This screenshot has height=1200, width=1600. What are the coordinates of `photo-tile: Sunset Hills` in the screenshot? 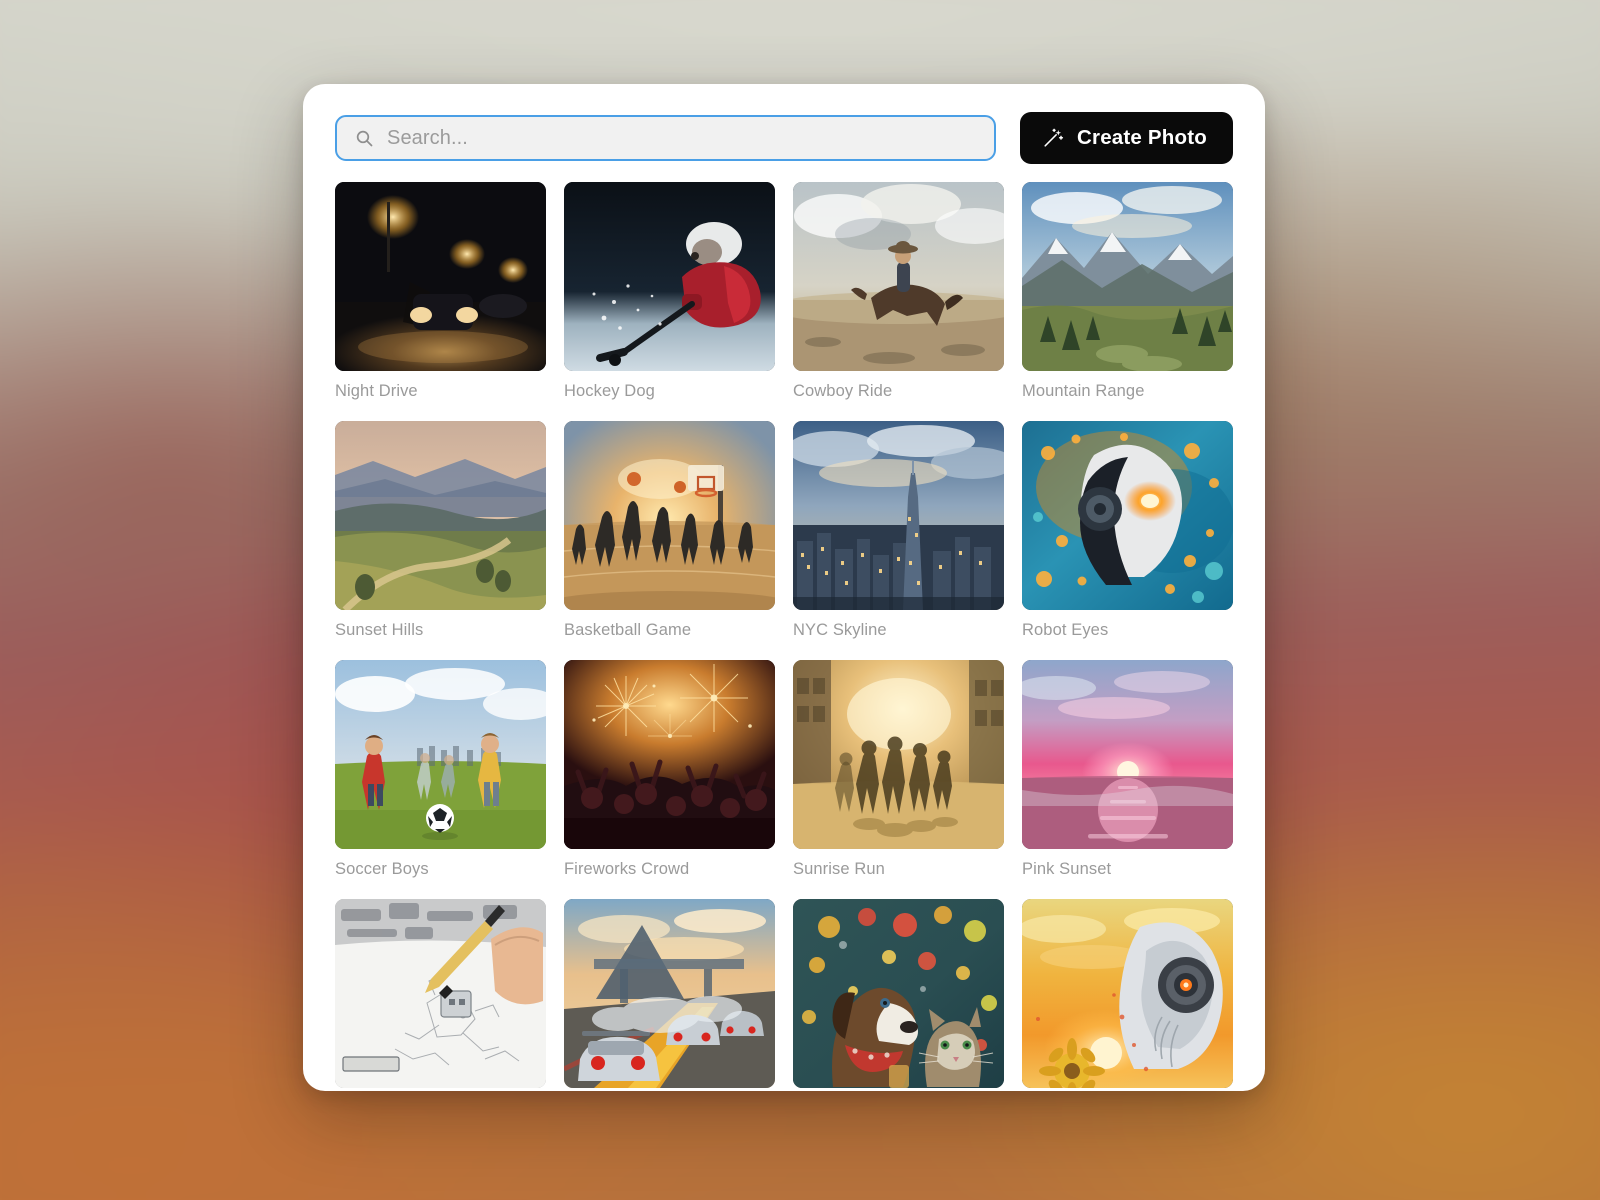 It's located at (440, 530).